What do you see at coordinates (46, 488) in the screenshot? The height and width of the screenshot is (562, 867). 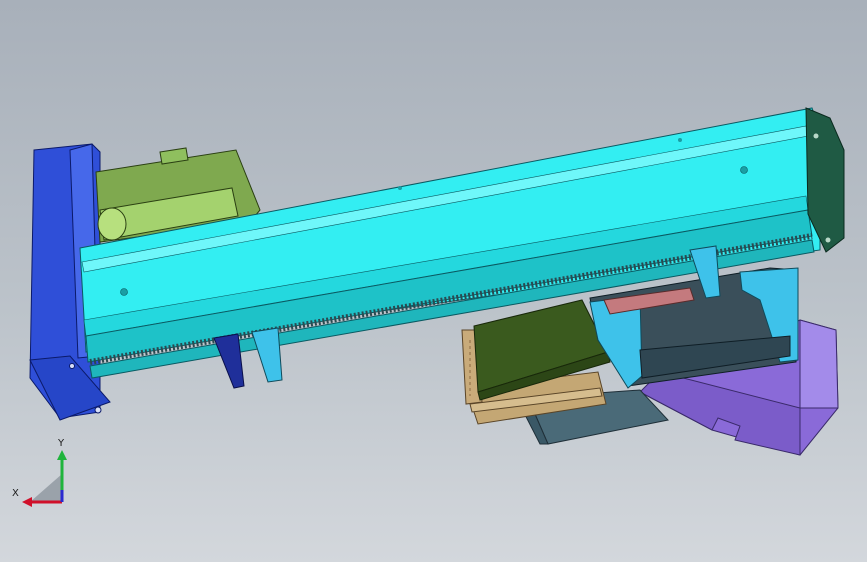 I see `triad-plane` at bounding box center [46, 488].